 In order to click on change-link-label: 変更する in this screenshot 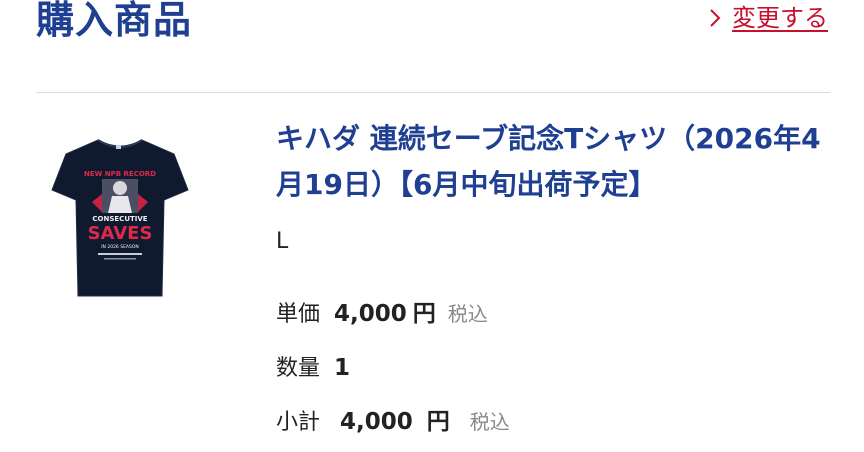, I will do `click(780, 18)`.